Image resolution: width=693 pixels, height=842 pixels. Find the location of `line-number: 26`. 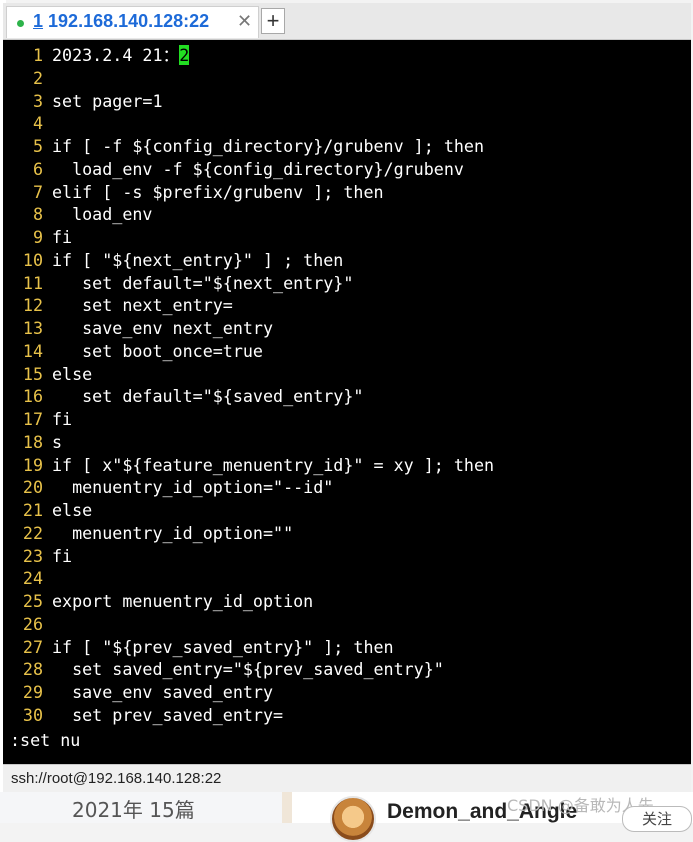

line-number: 26 is located at coordinates (32, 623).